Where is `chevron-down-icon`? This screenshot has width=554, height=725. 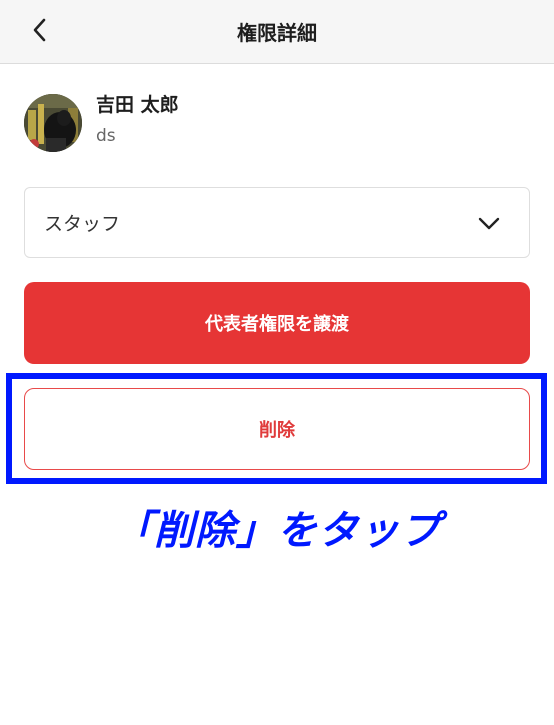 chevron-down-icon is located at coordinates (489, 223).